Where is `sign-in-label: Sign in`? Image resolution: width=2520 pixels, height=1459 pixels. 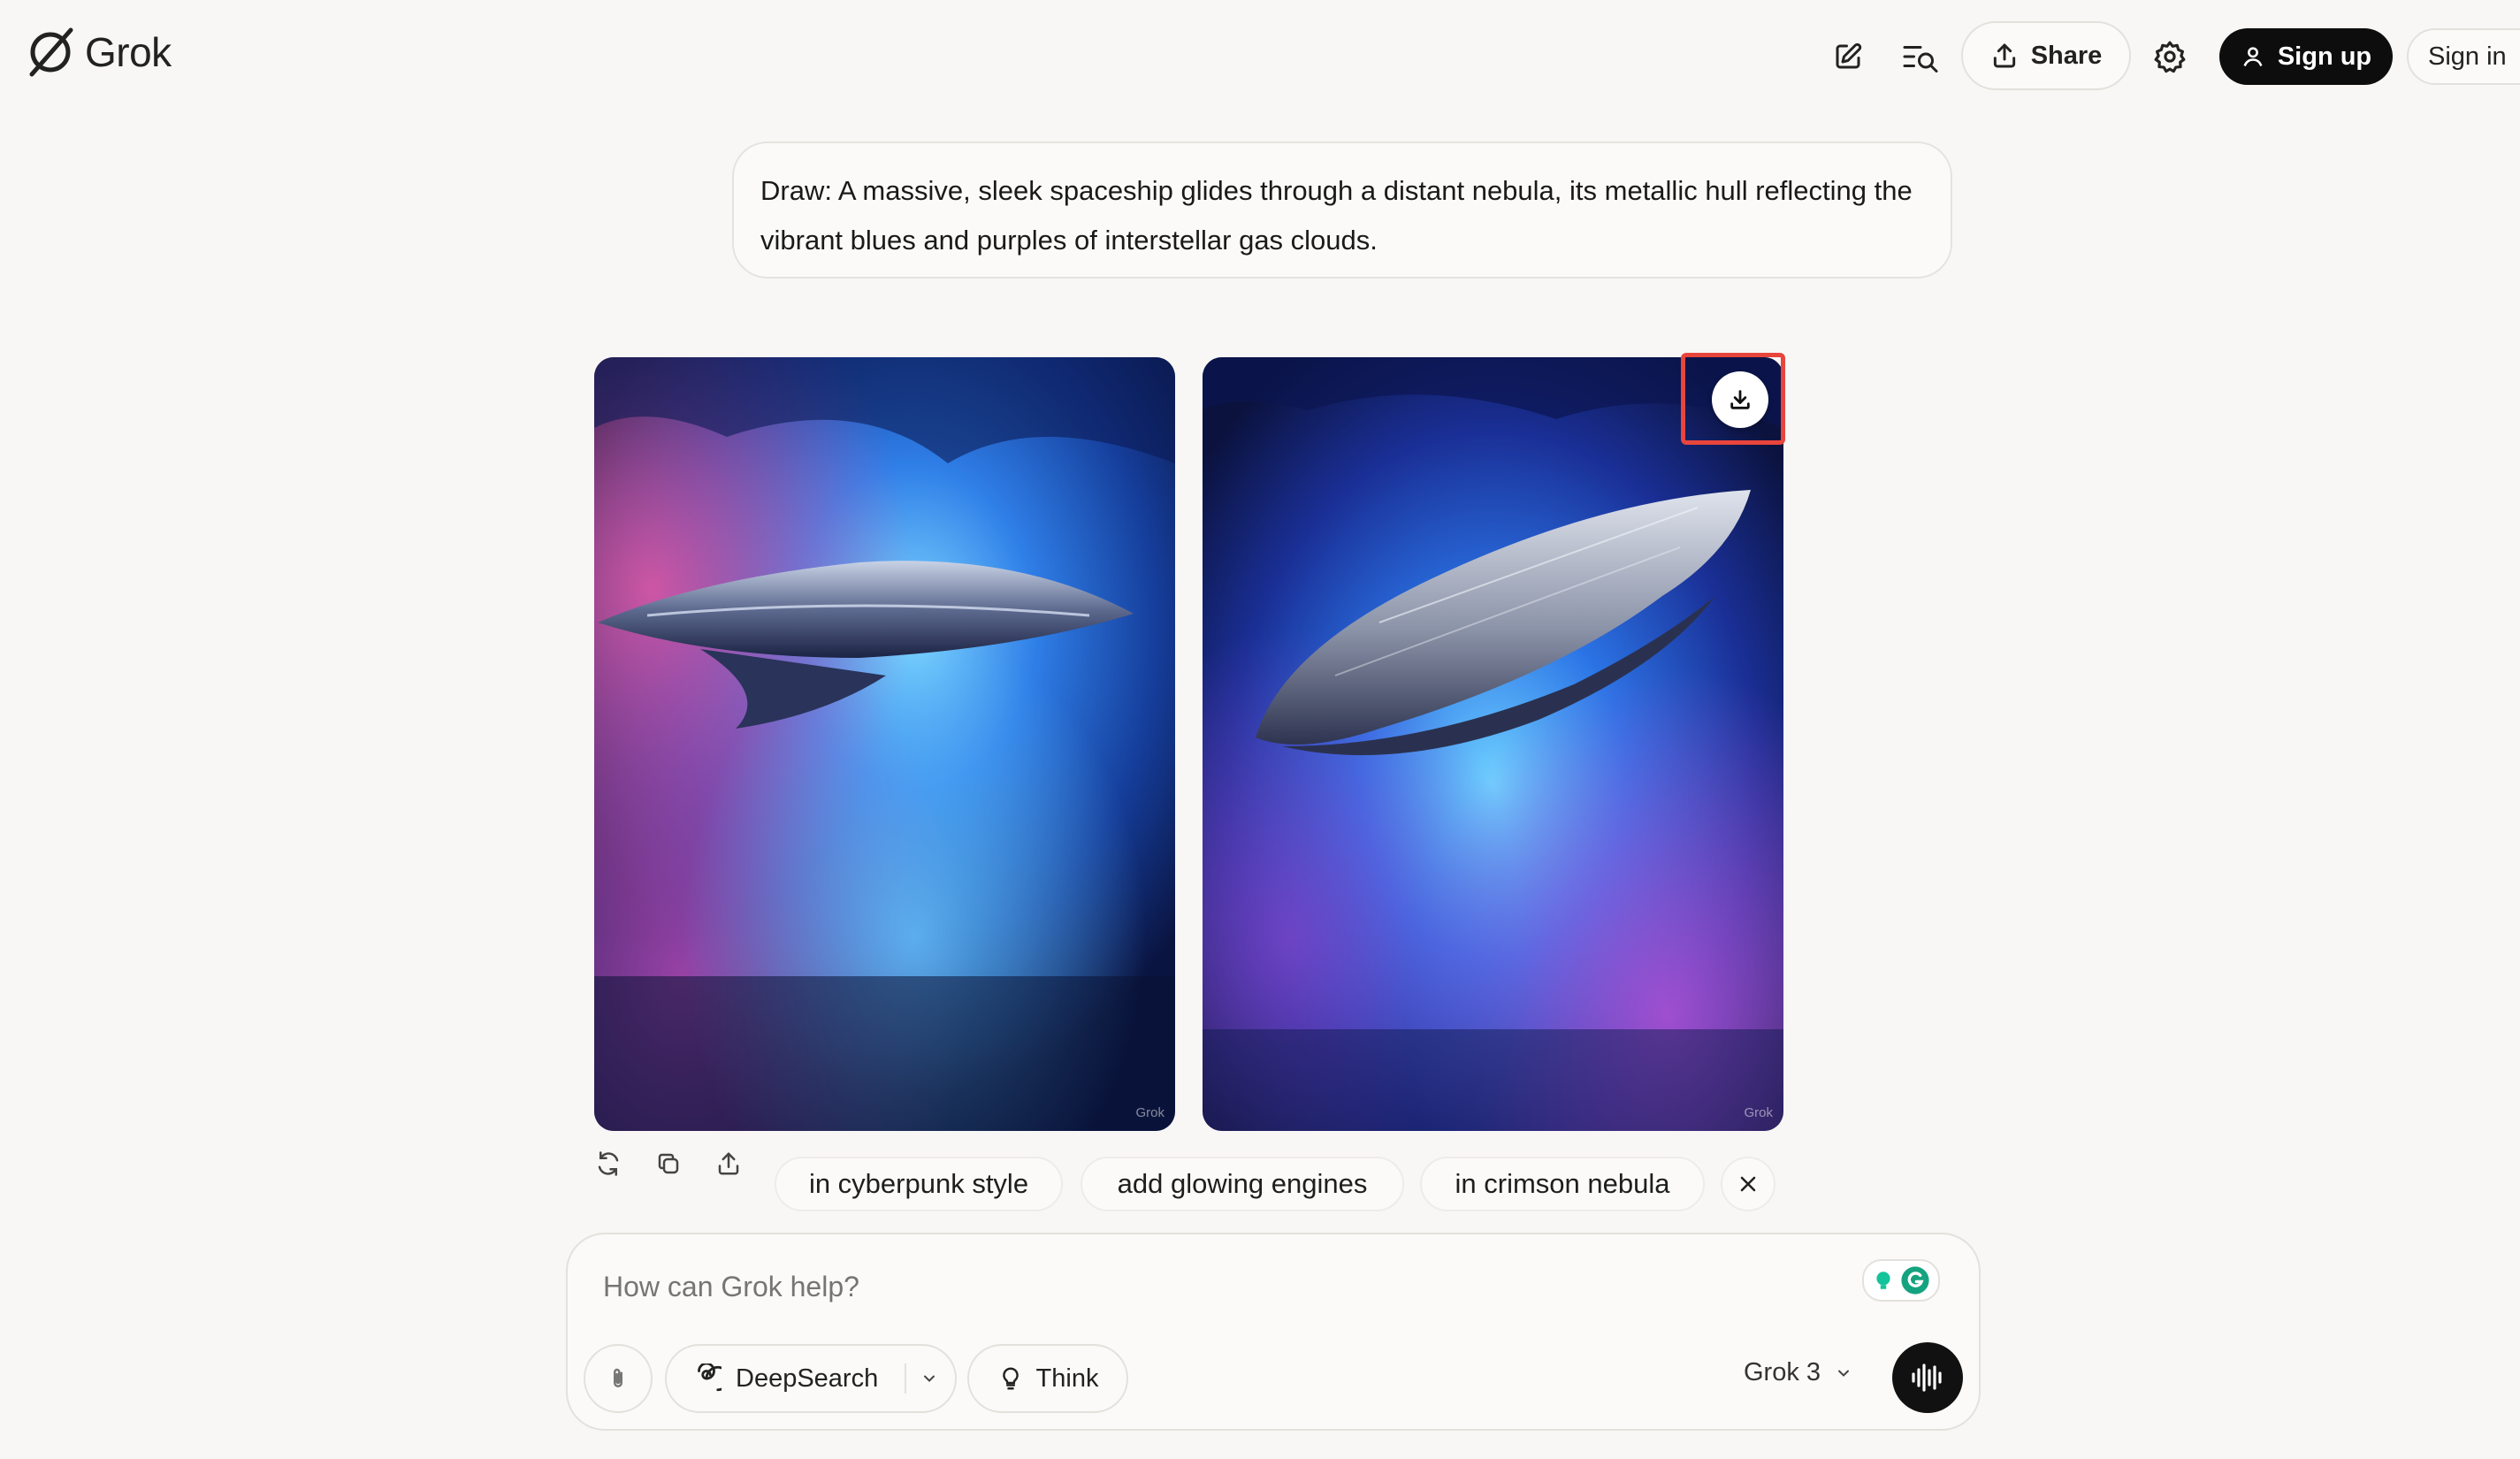
sign-in-label: Sign in is located at coordinates (2467, 57).